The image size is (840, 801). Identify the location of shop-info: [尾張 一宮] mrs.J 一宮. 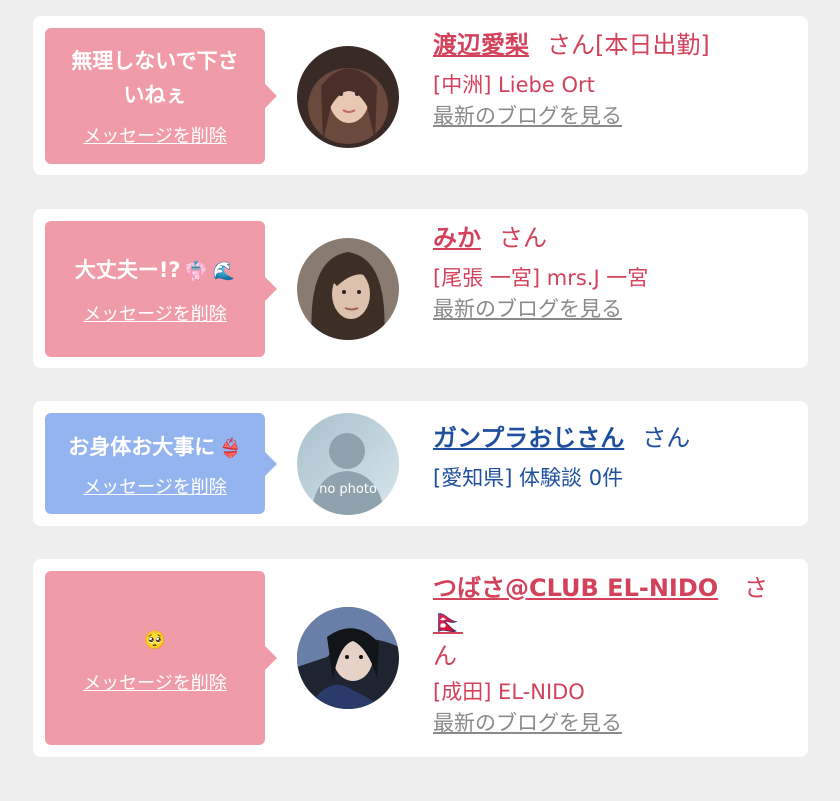
(541, 278).